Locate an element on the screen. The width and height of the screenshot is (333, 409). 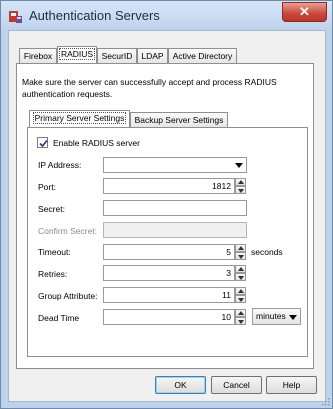
close-button: ✕ is located at coordinates (304, 12).